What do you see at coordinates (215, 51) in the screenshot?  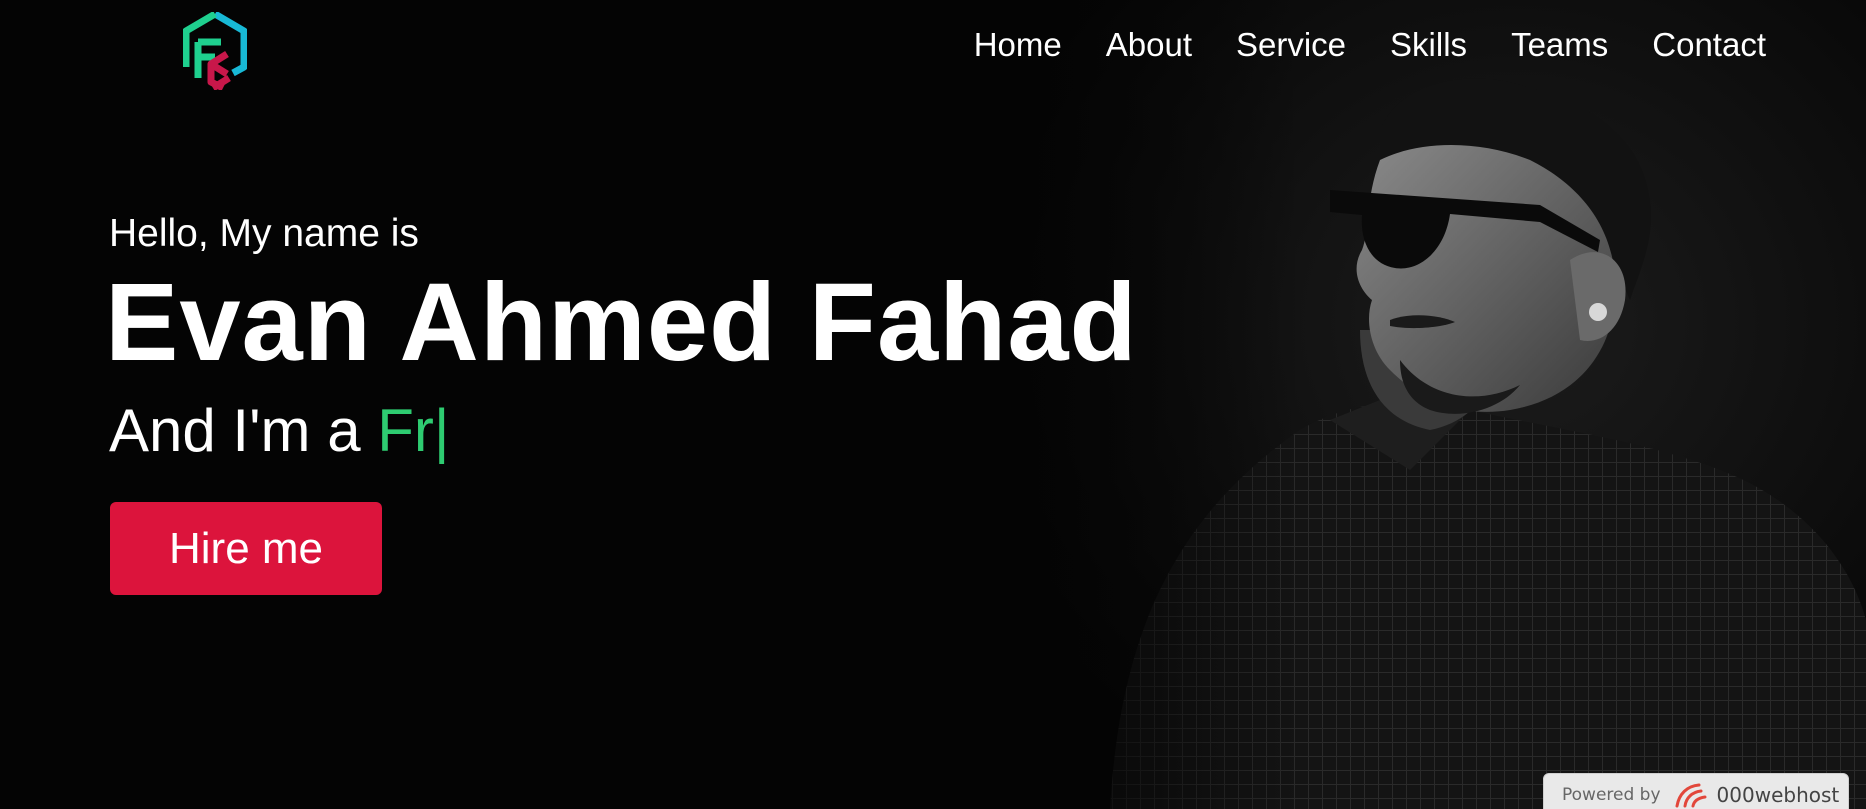 I see `fe-hexagon-logo-icon` at bounding box center [215, 51].